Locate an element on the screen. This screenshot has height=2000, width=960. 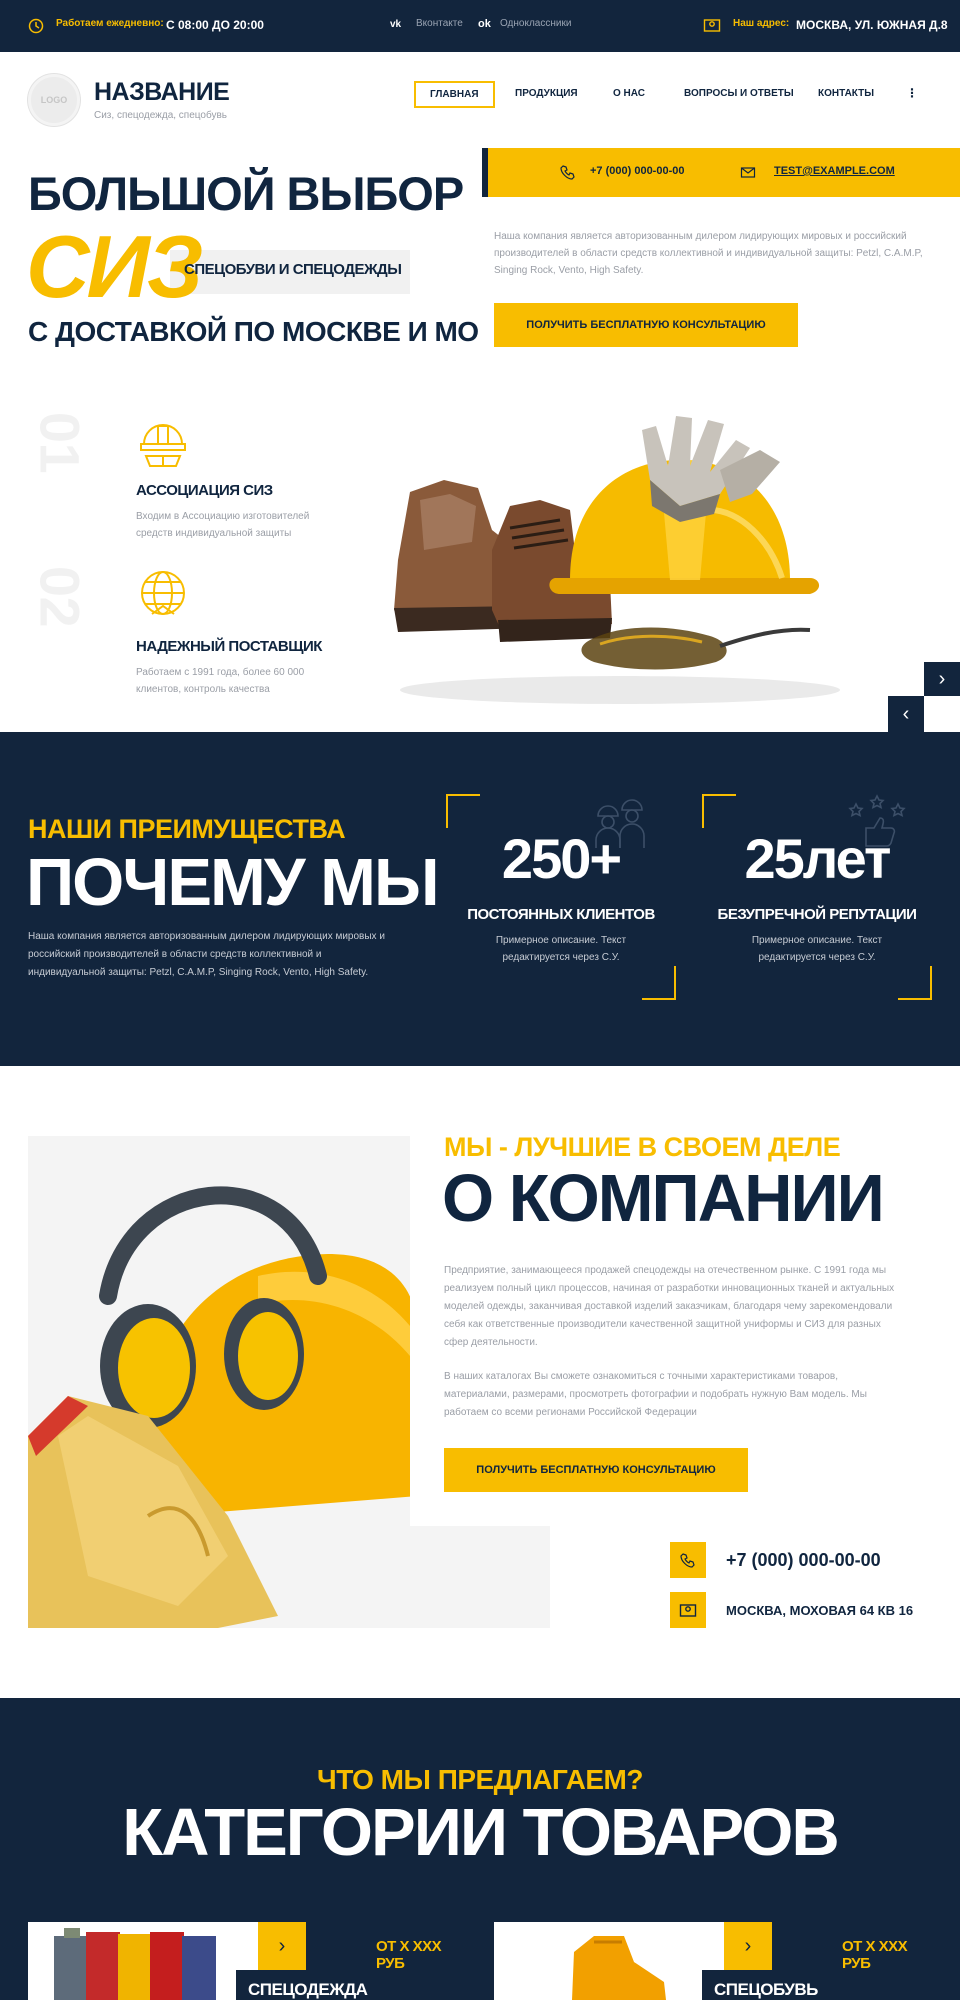
address-value: МОСКВА, УЛ. ЮЖНАЯ Д.8 is located at coordinates (872, 25).